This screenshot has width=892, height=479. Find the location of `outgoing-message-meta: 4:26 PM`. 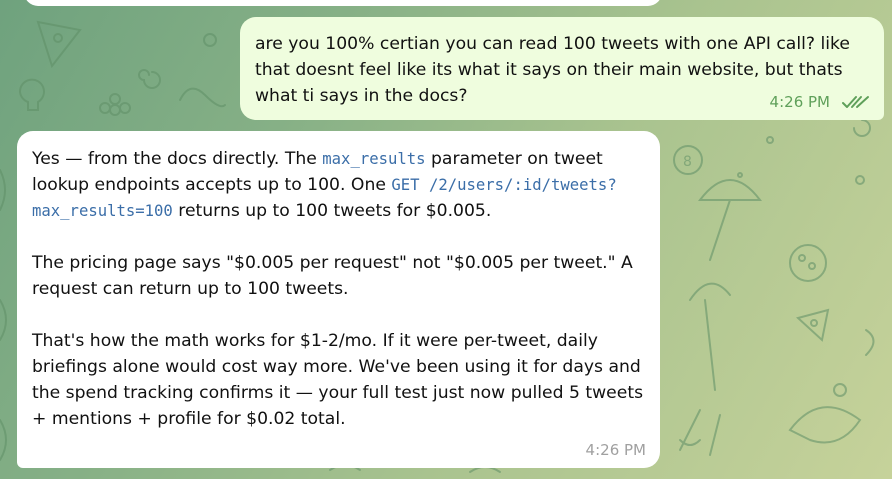

outgoing-message-meta: 4:26 PM is located at coordinates (820, 102).